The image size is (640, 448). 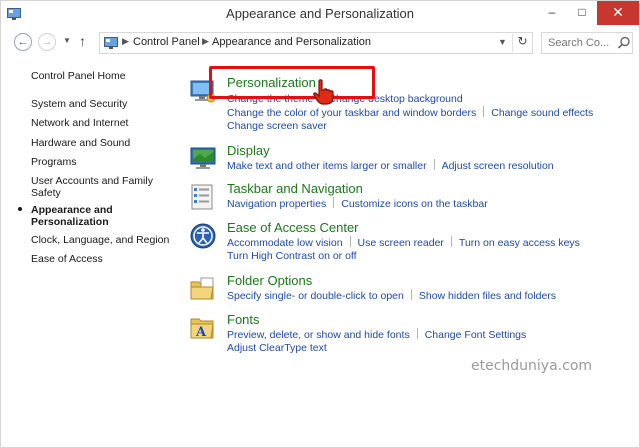 What do you see at coordinates (498, 166) in the screenshot?
I see `adjust-screen-resolution-link: Adjust screen resolution` at bounding box center [498, 166].